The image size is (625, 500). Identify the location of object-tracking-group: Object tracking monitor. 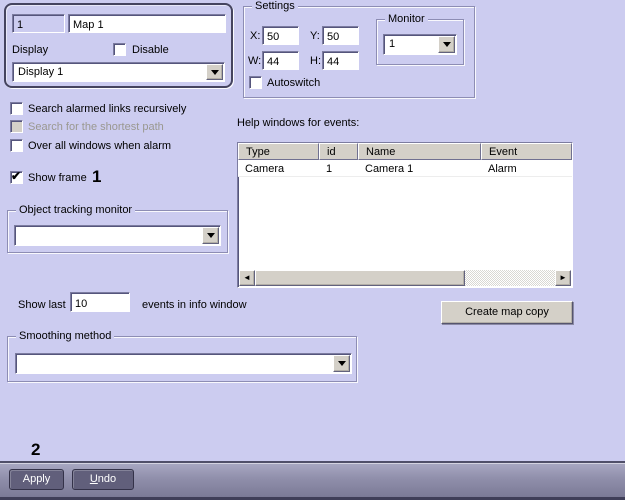
(117, 228).